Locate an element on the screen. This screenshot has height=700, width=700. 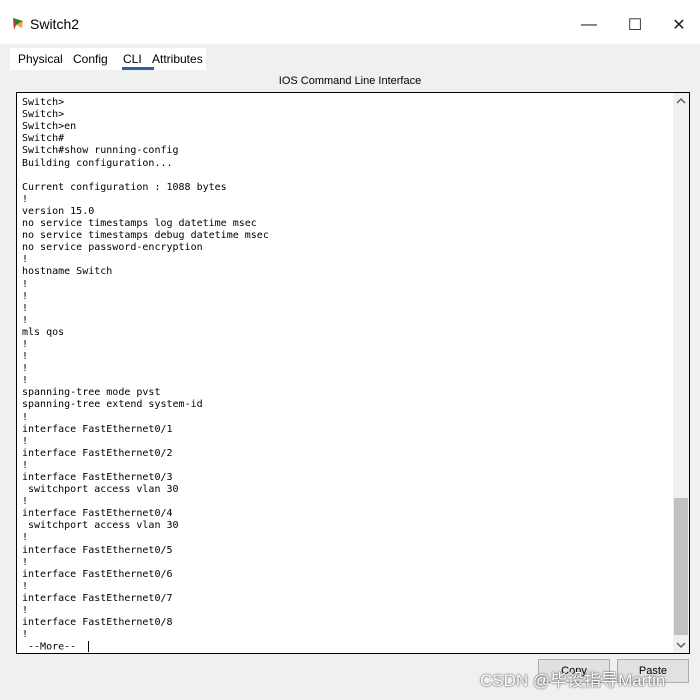
tab-config: Config is located at coordinates (90, 59).